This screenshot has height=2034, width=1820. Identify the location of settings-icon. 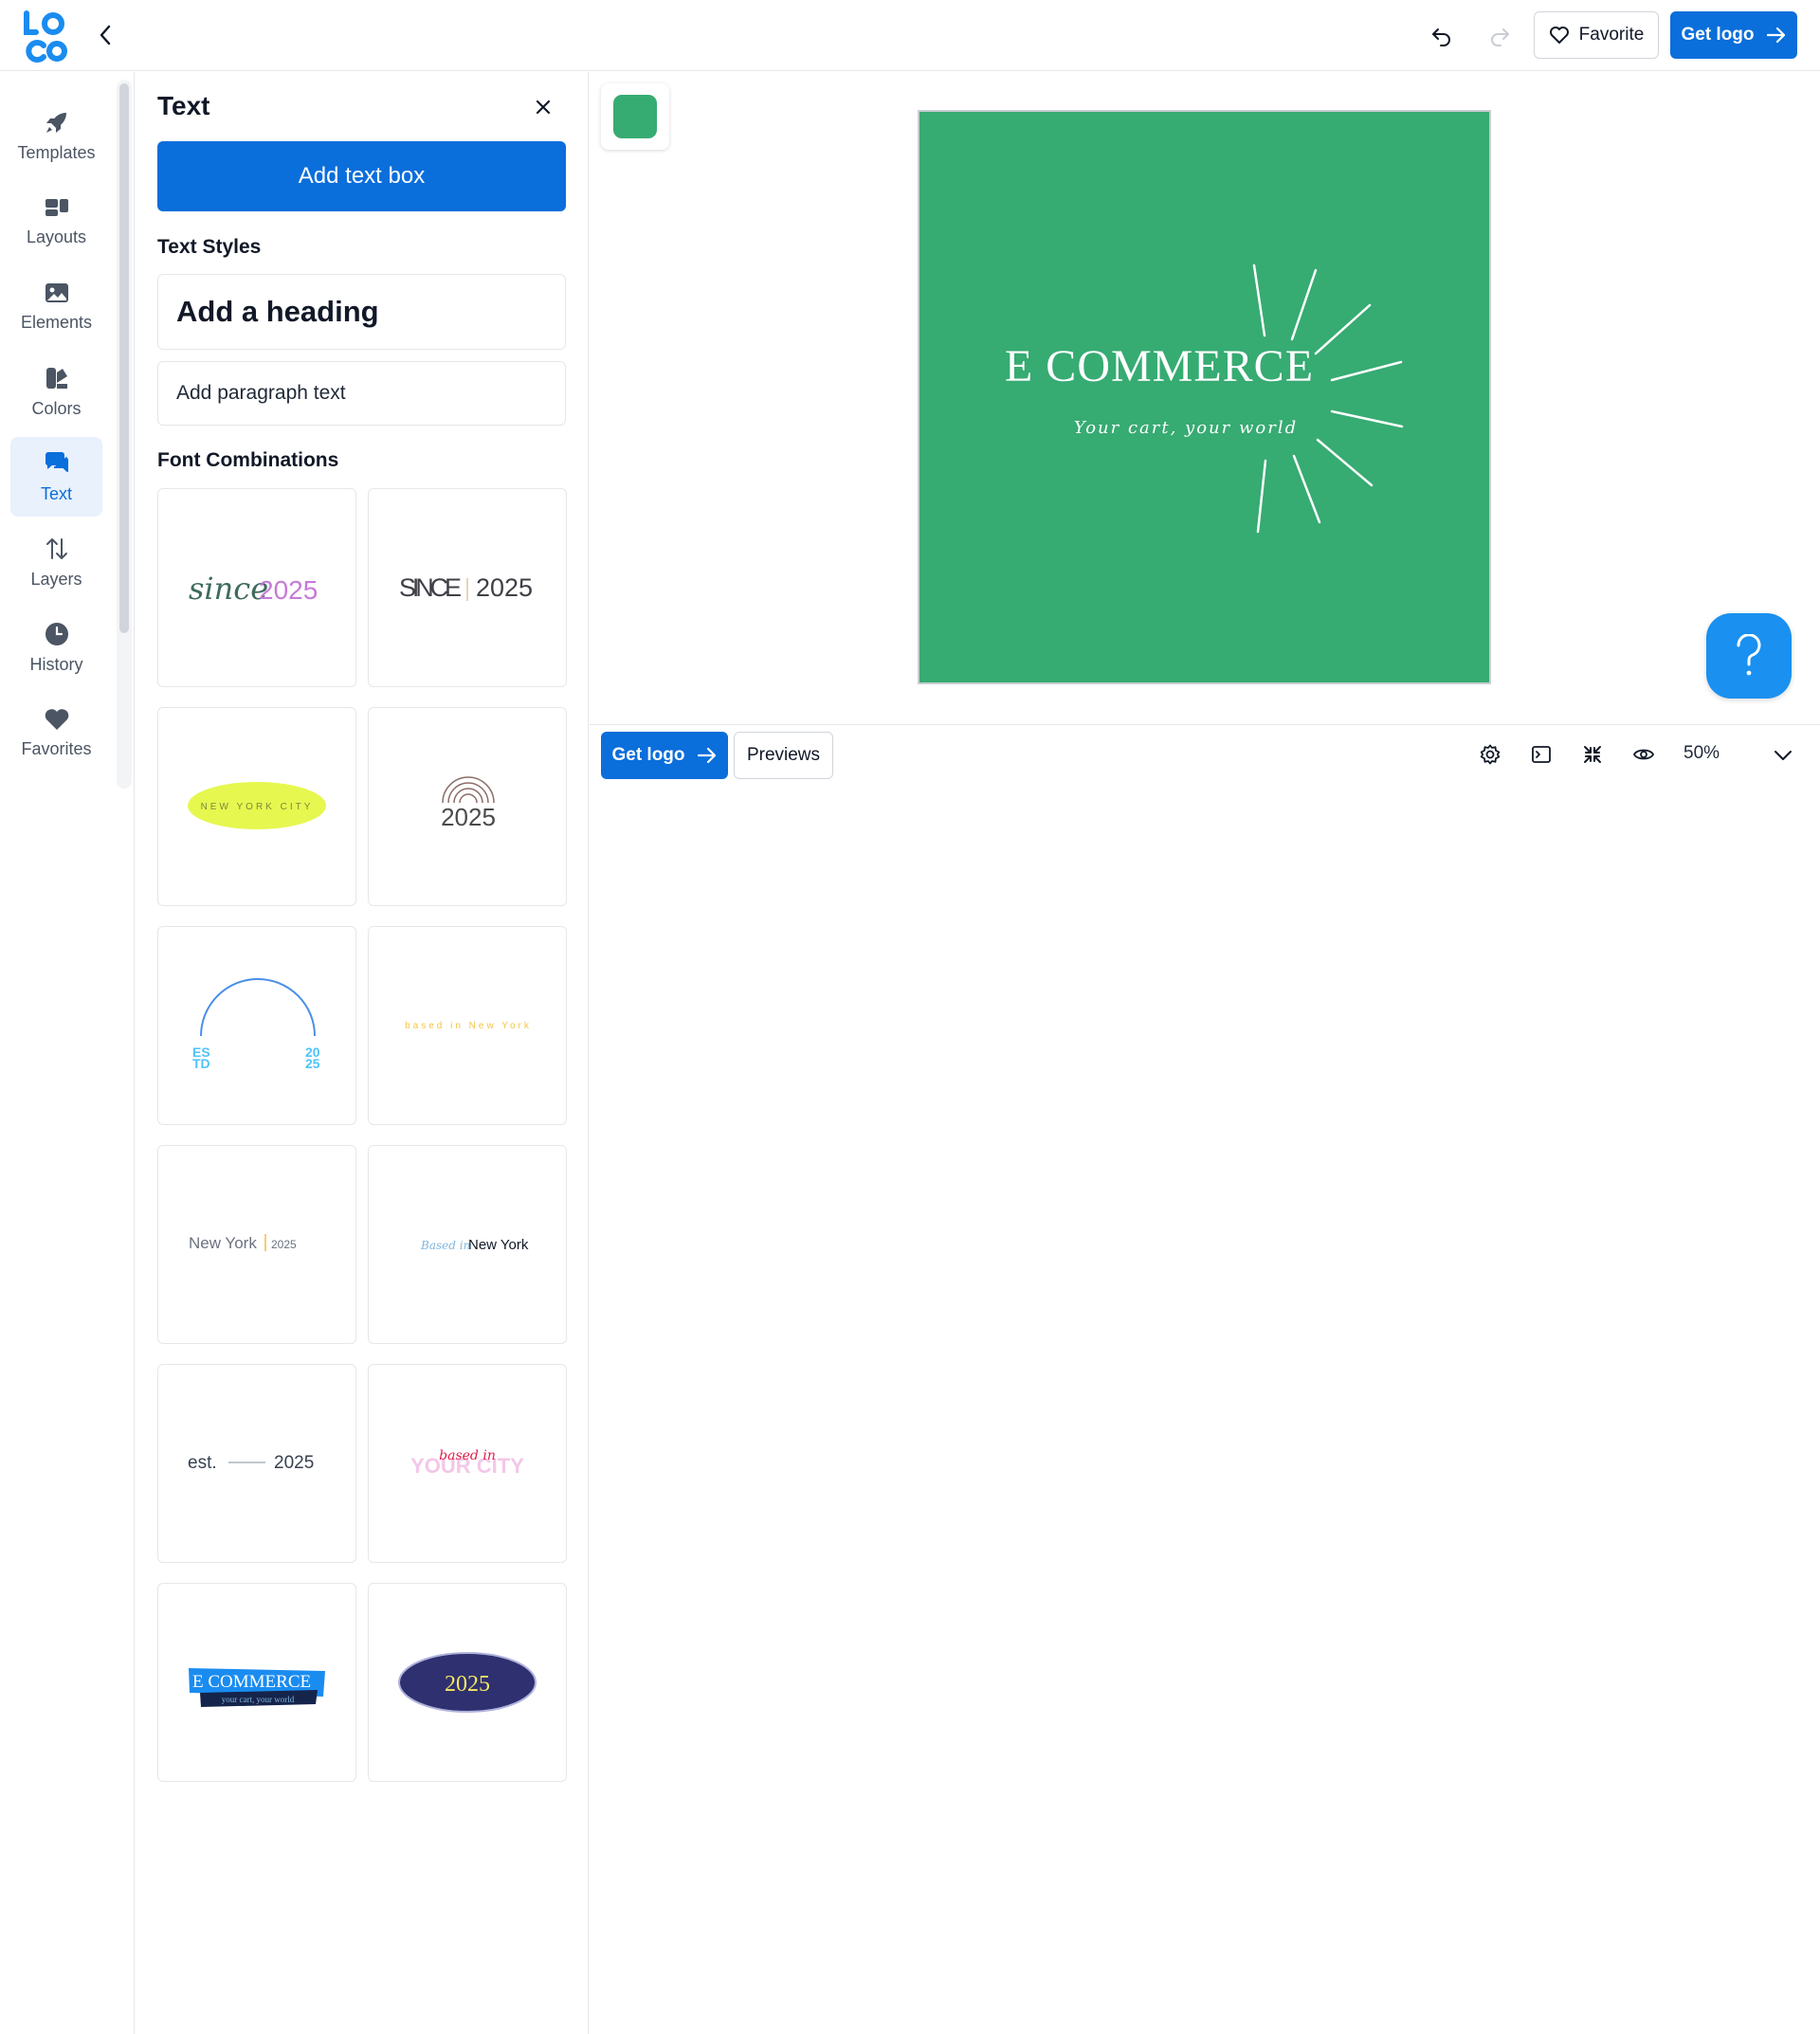
(1490, 754).